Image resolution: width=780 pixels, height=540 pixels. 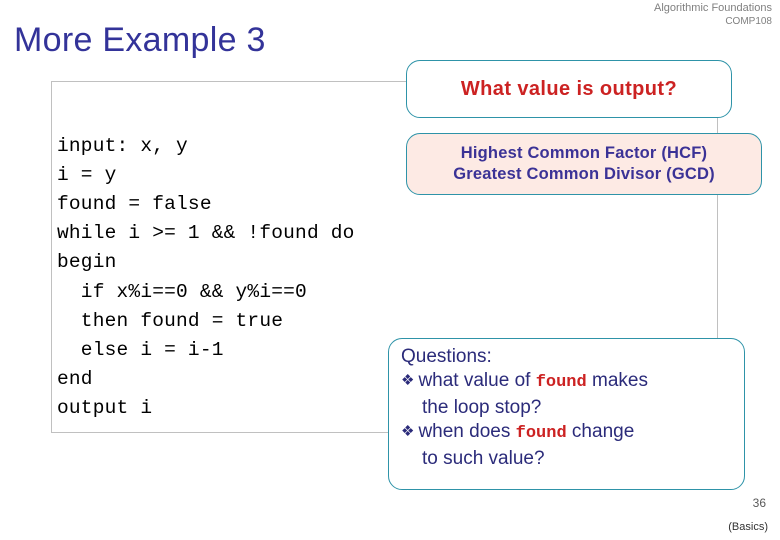 What do you see at coordinates (748, 527) in the screenshot?
I see `footer-note: (Basics)` at bounding box center [748, 527].